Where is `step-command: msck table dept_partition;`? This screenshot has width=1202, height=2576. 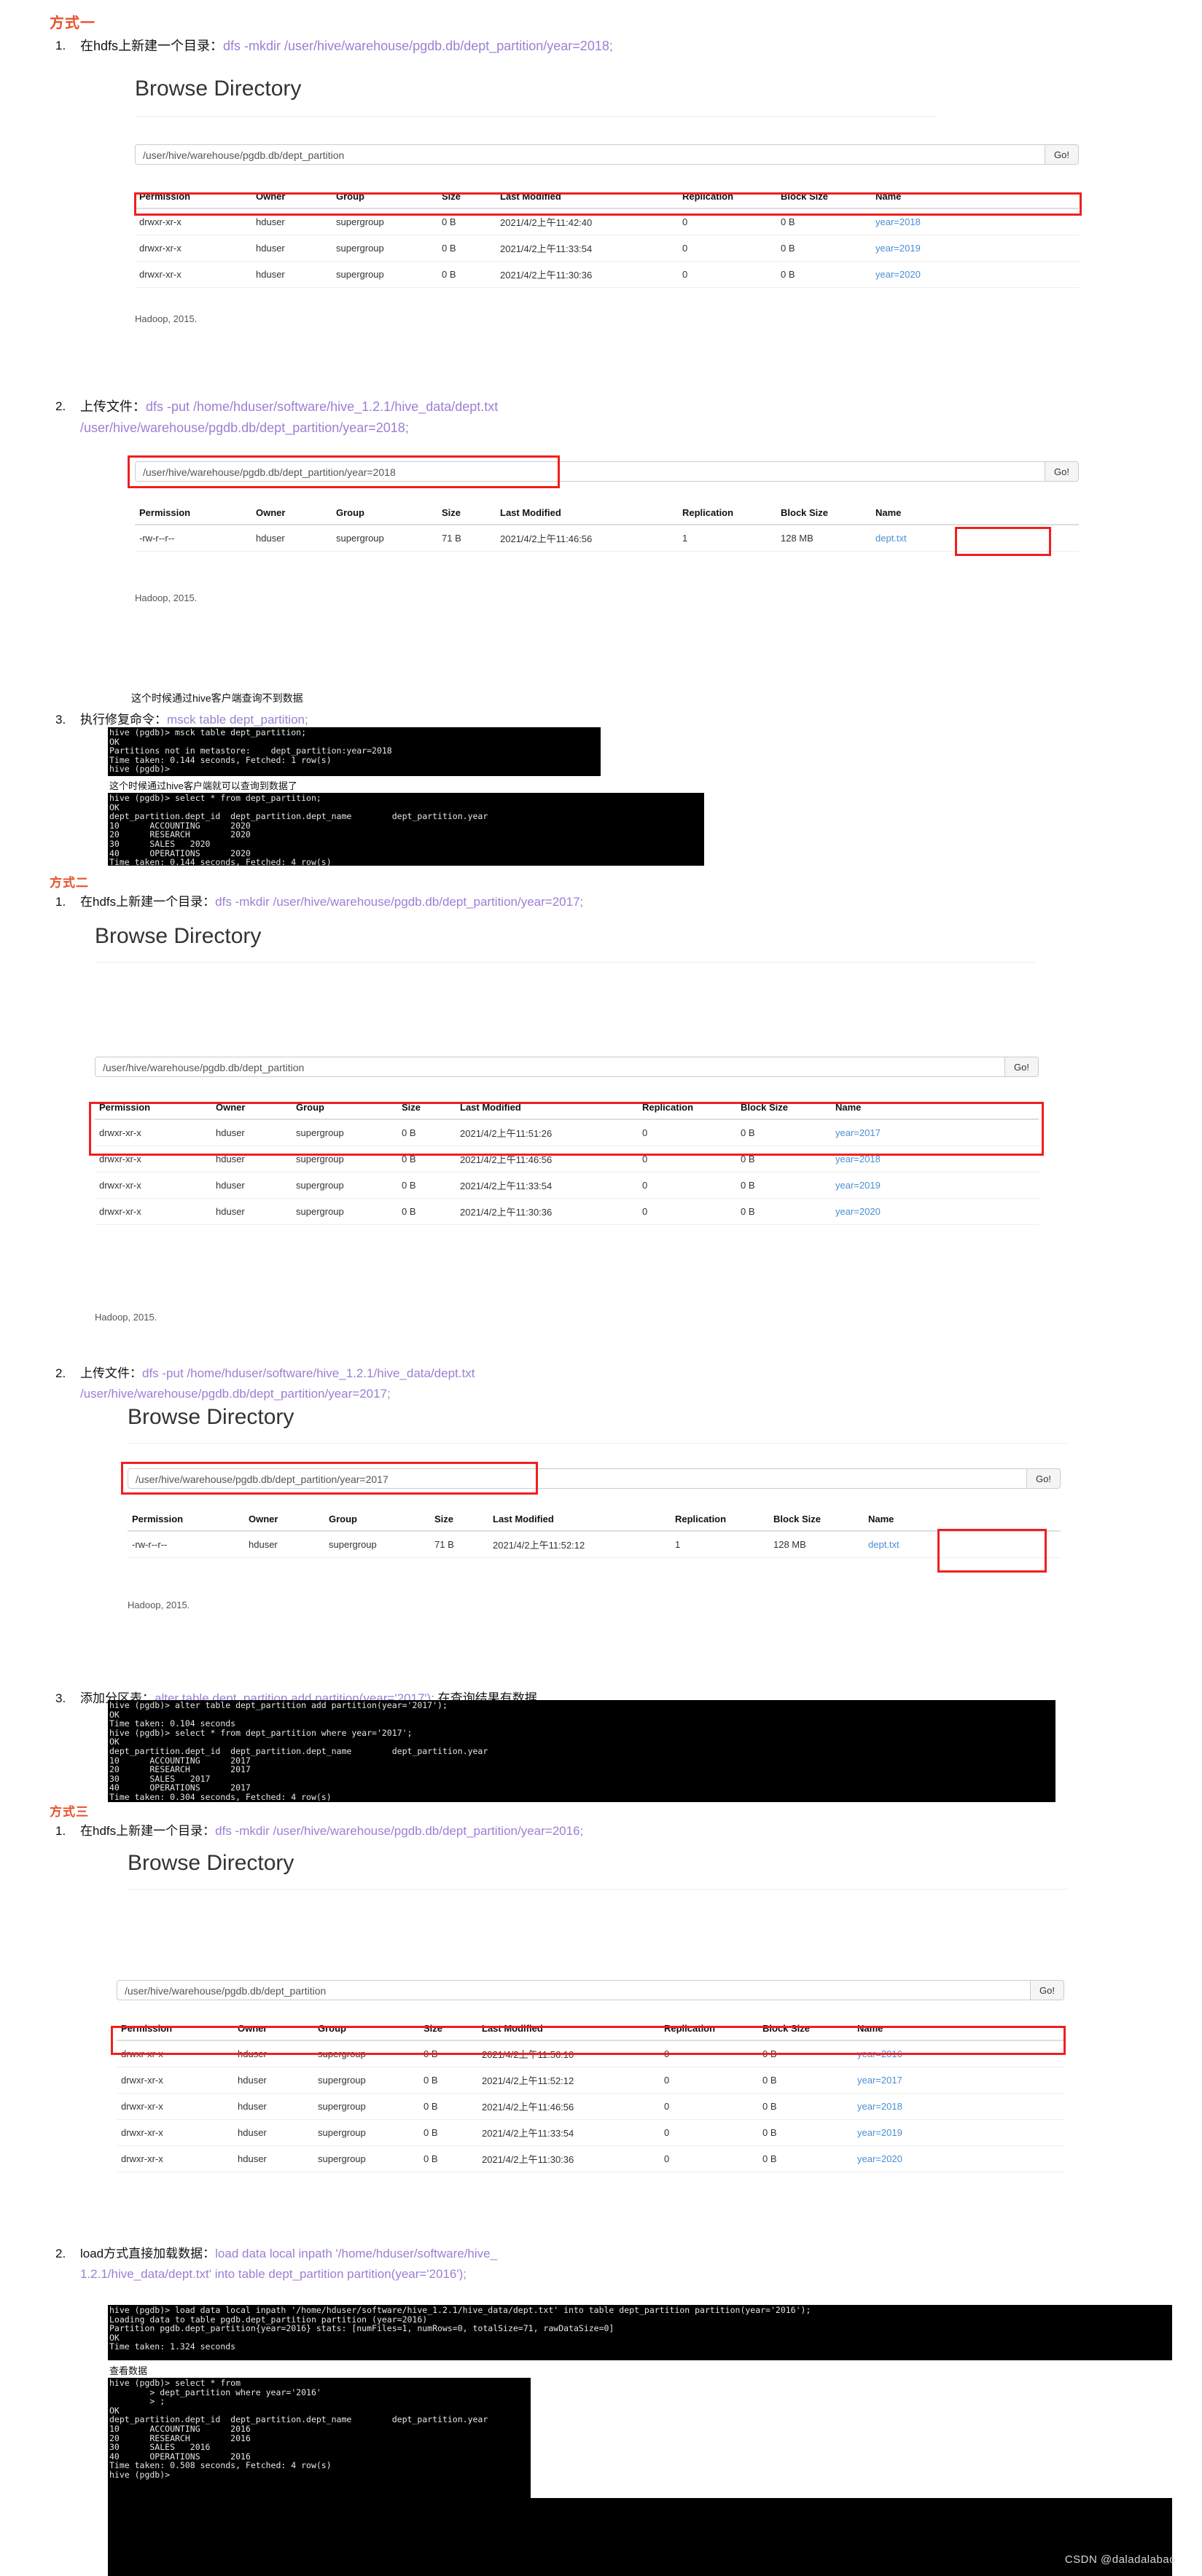
step-command: msck table dept_partition; is located at coordinates (237, 720).